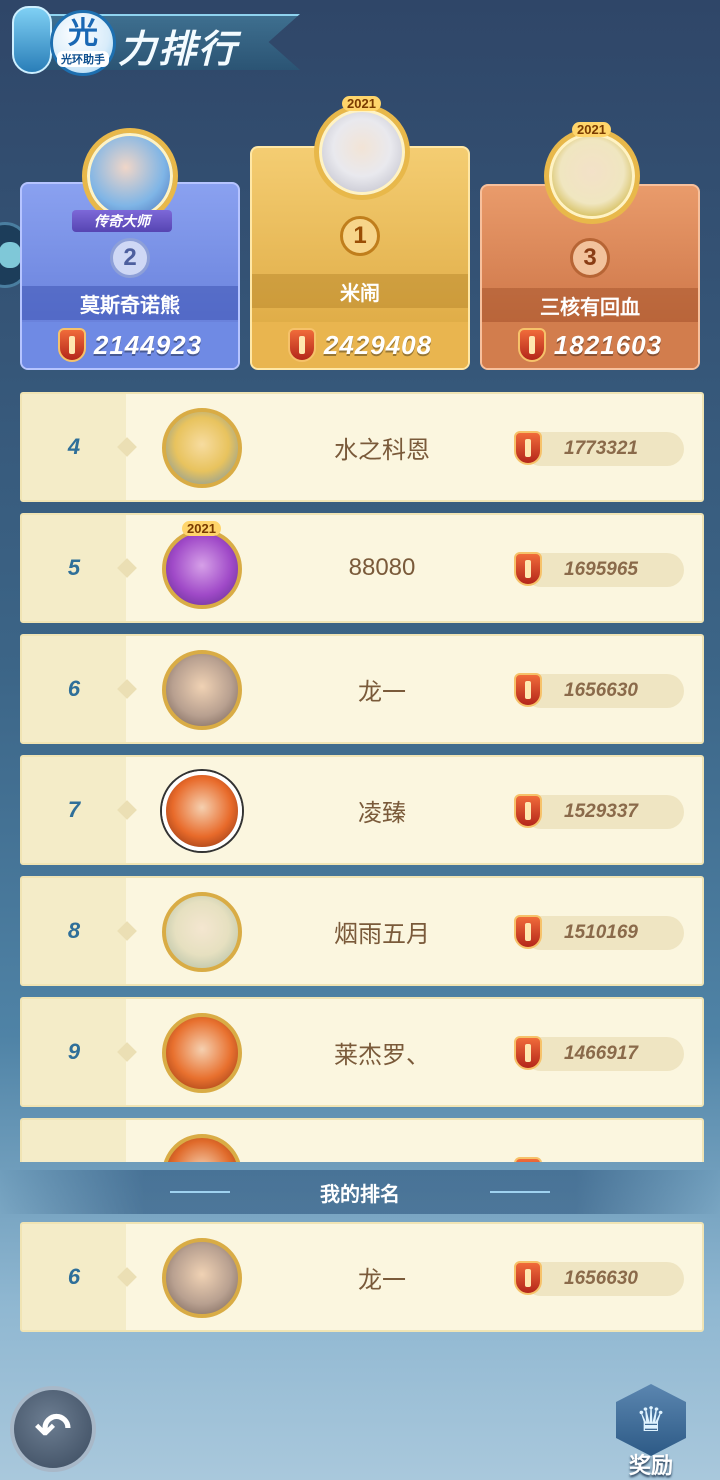 This screenshot has width=720, height=1480. I want to click on logo-subtext: 光环助手, so click(83, 59).